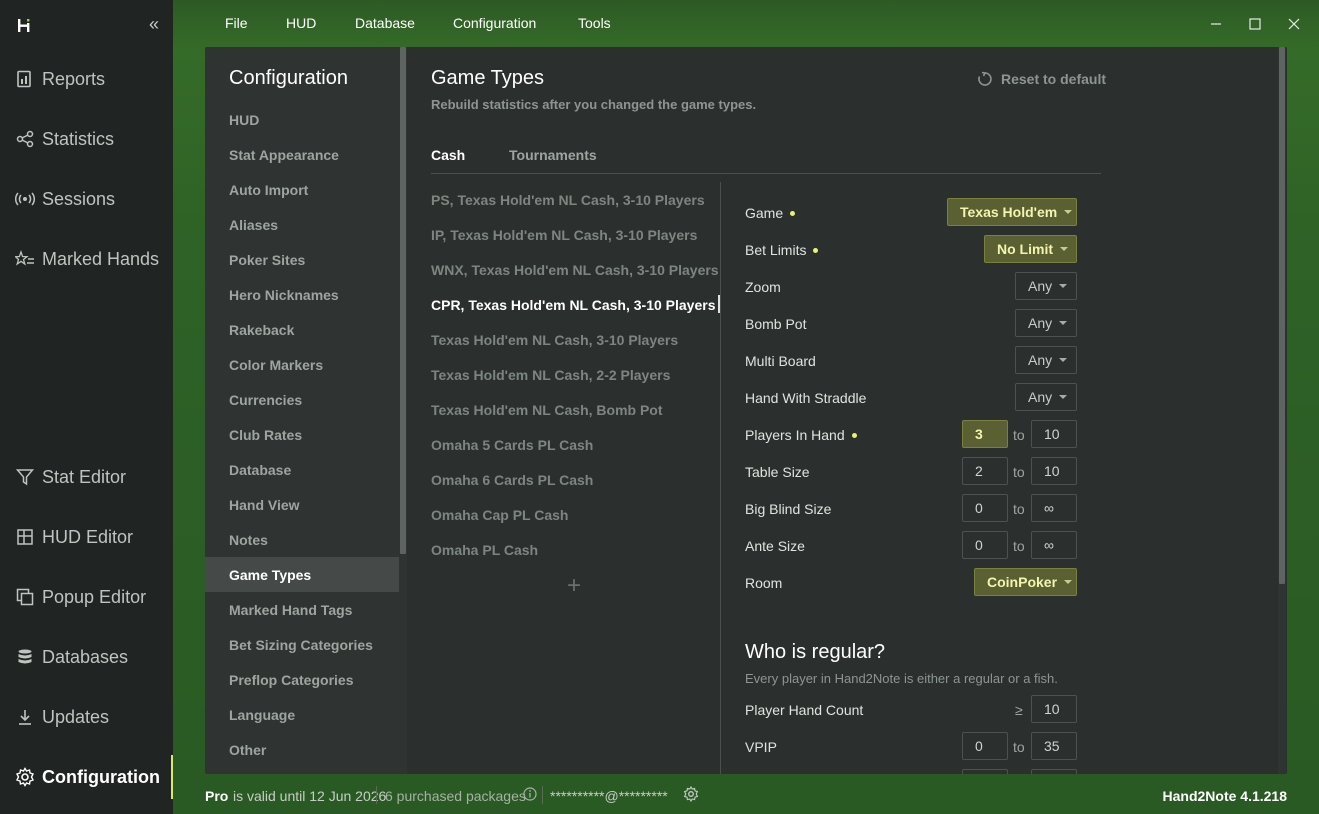 Image resolution: width=1319 pixels, height=814 pixels. I want to click on nav-stat-editor: Stat Editor, so click(86, 477).